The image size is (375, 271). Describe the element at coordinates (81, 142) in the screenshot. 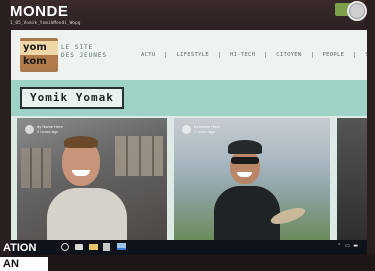

I see `person-hair` at that location.